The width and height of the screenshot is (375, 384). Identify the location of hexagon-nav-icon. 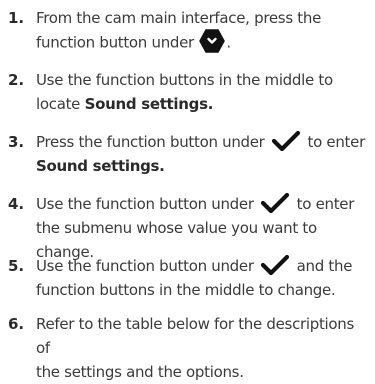
(212, 41).